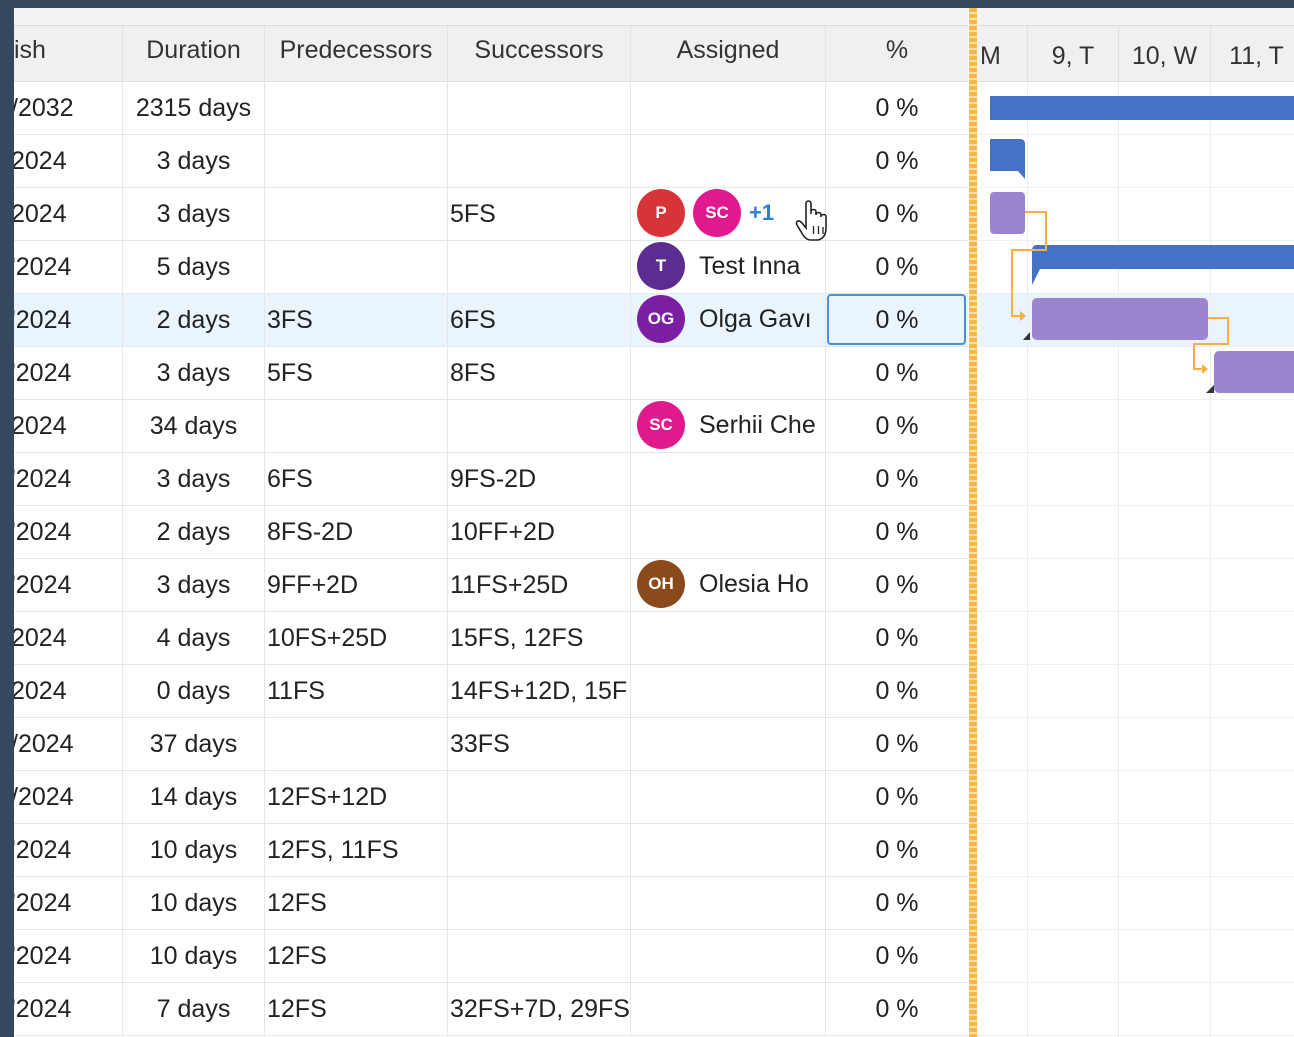  Describe the element at coordinates (194, 1009) in the screenshot. I see `cell-duration: 7 days` at that location.